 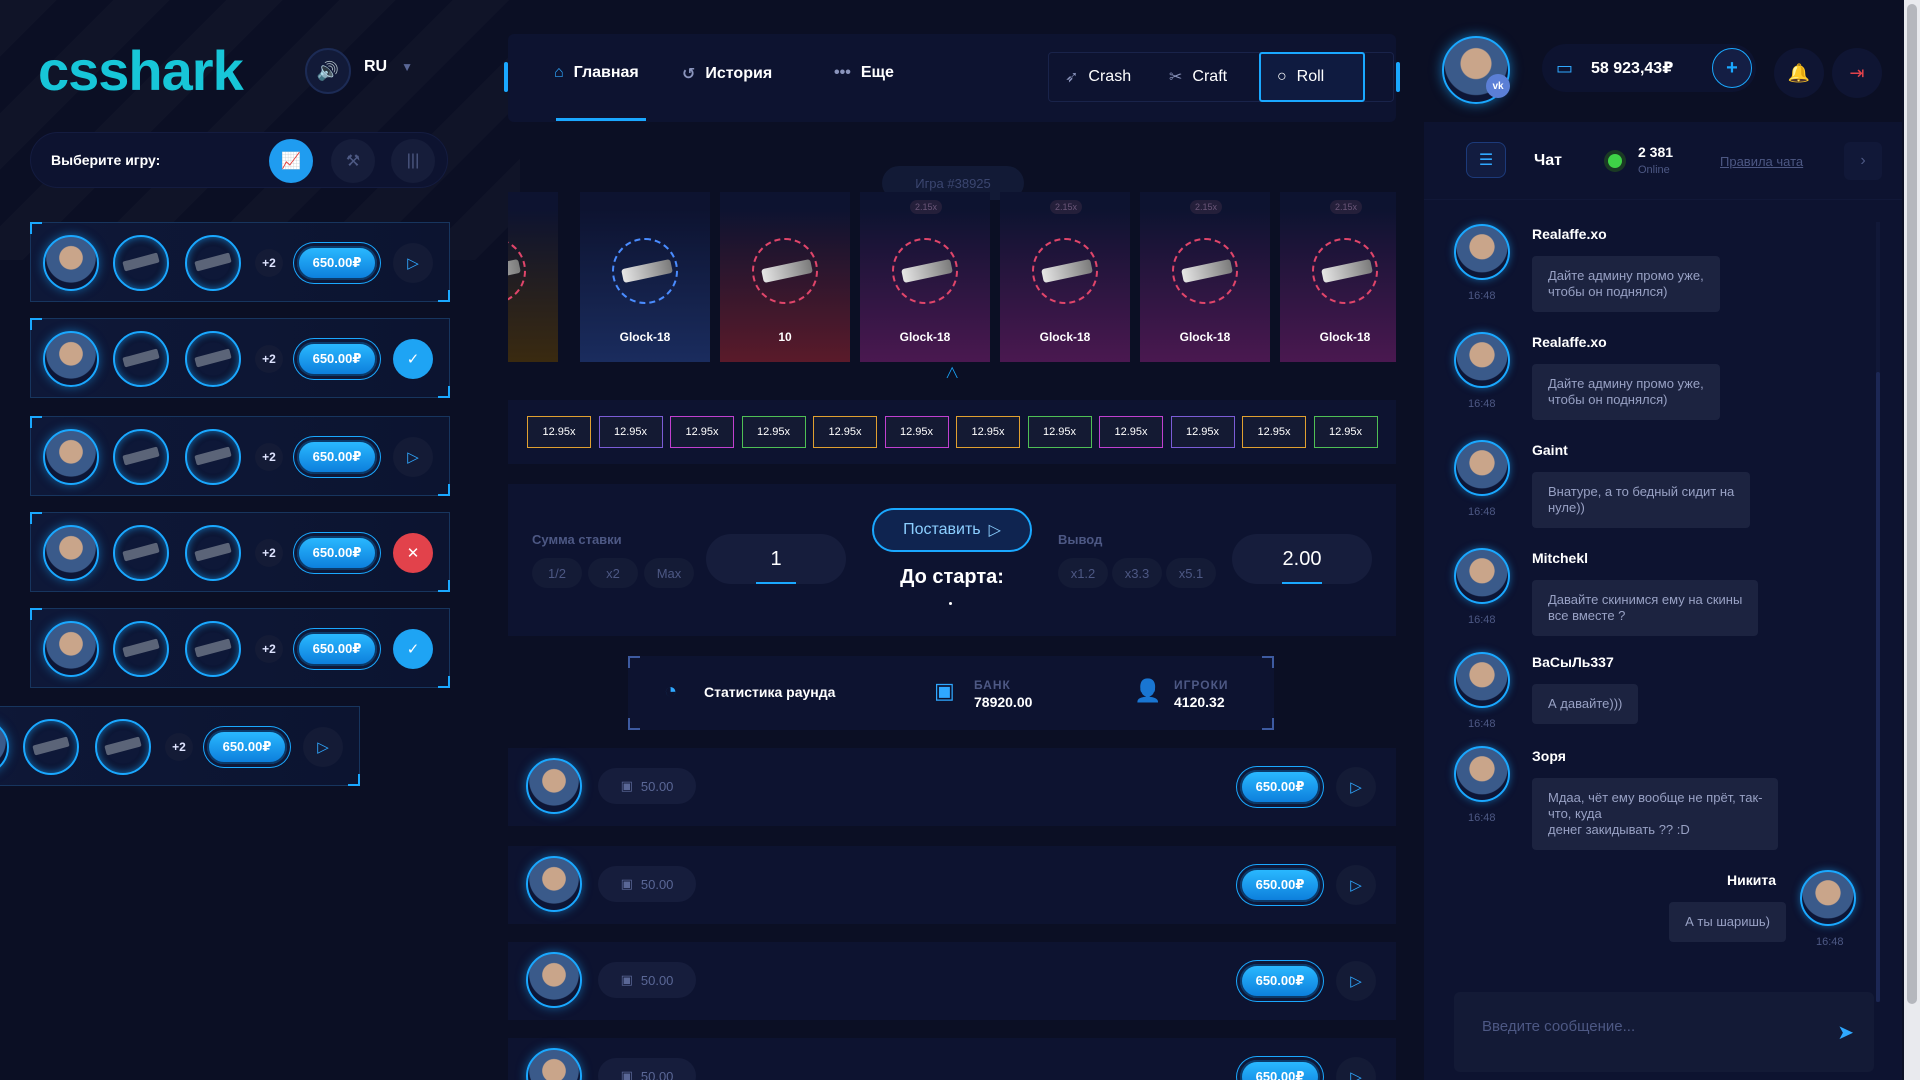 What do you see at coordinates (1857, 73) in the screenshot?
I see `logout-button: ⇥` at bounding box center [1857, 73].